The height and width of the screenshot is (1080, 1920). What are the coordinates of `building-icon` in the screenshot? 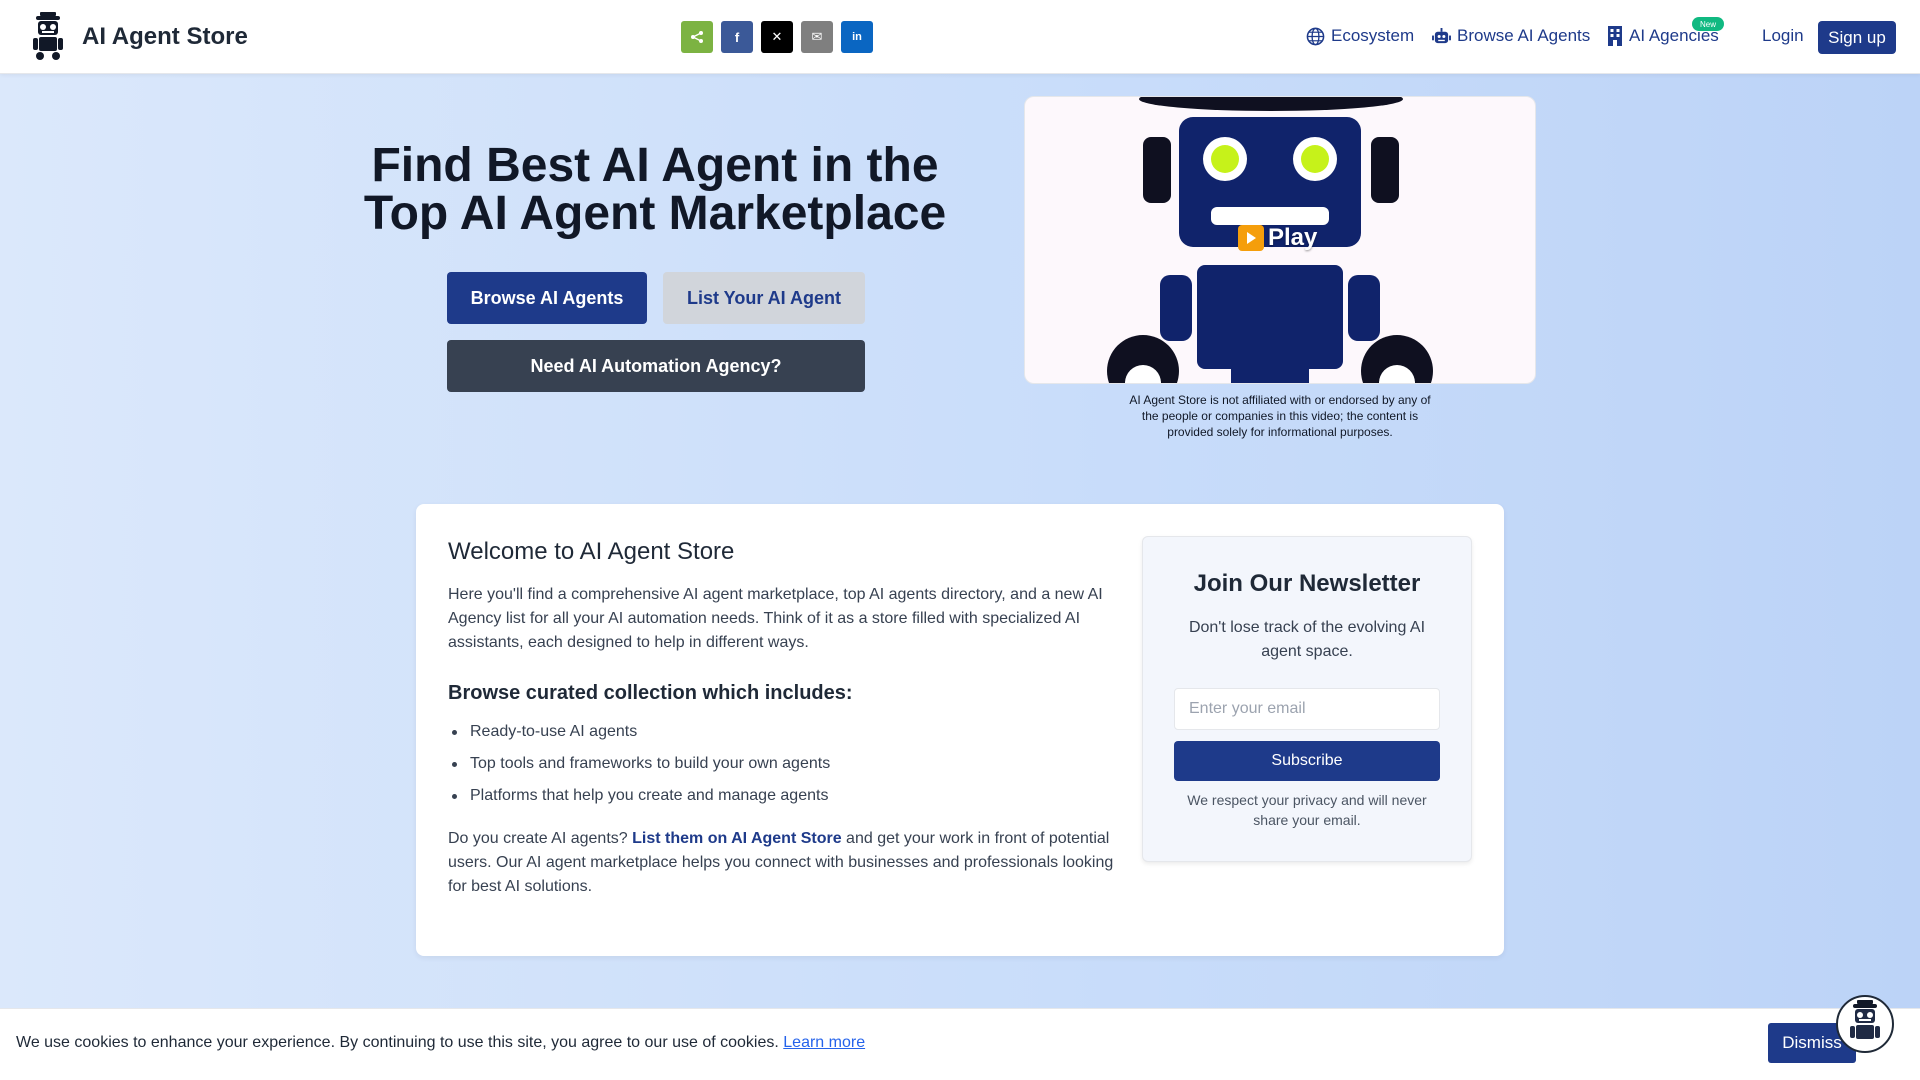 It's located at (1615, 36).